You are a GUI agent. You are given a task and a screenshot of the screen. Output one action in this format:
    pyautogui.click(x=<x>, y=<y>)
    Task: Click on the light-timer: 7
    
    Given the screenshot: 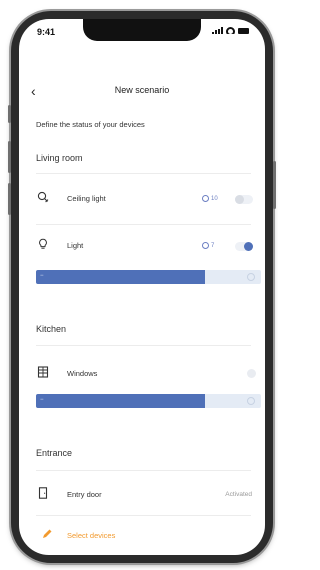 What is the action you would take?
    pyautogui.click(x=208, y=245)
    